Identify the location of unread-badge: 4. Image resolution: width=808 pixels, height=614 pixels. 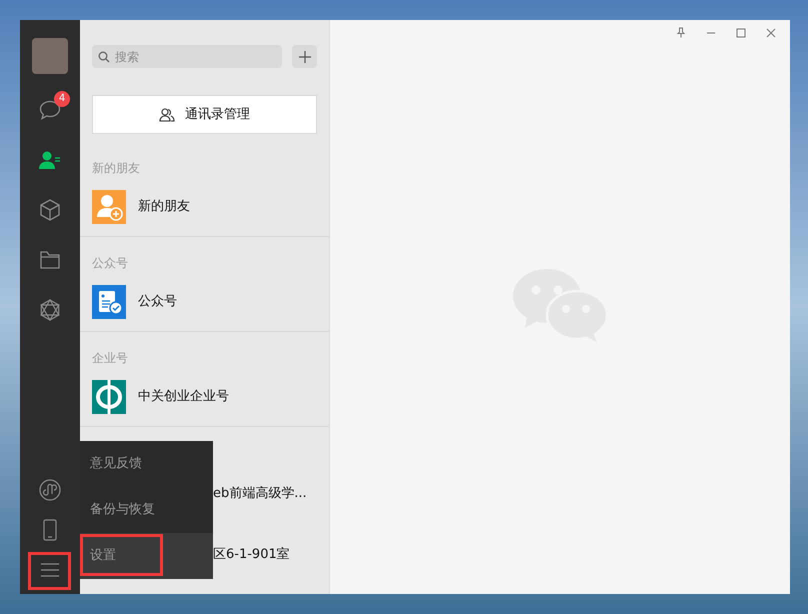
(62, 99).